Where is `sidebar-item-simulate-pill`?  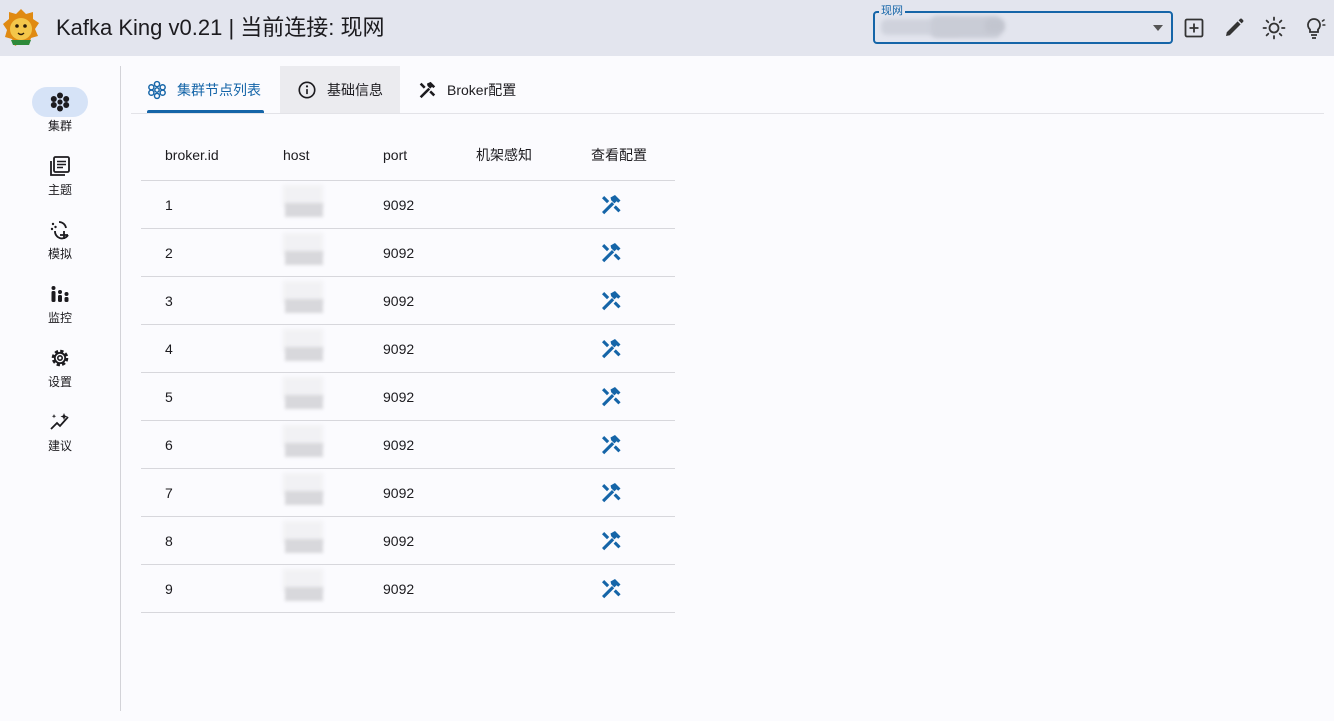 sidebar-item-simulate-pill is located at coordinates (60, 230).